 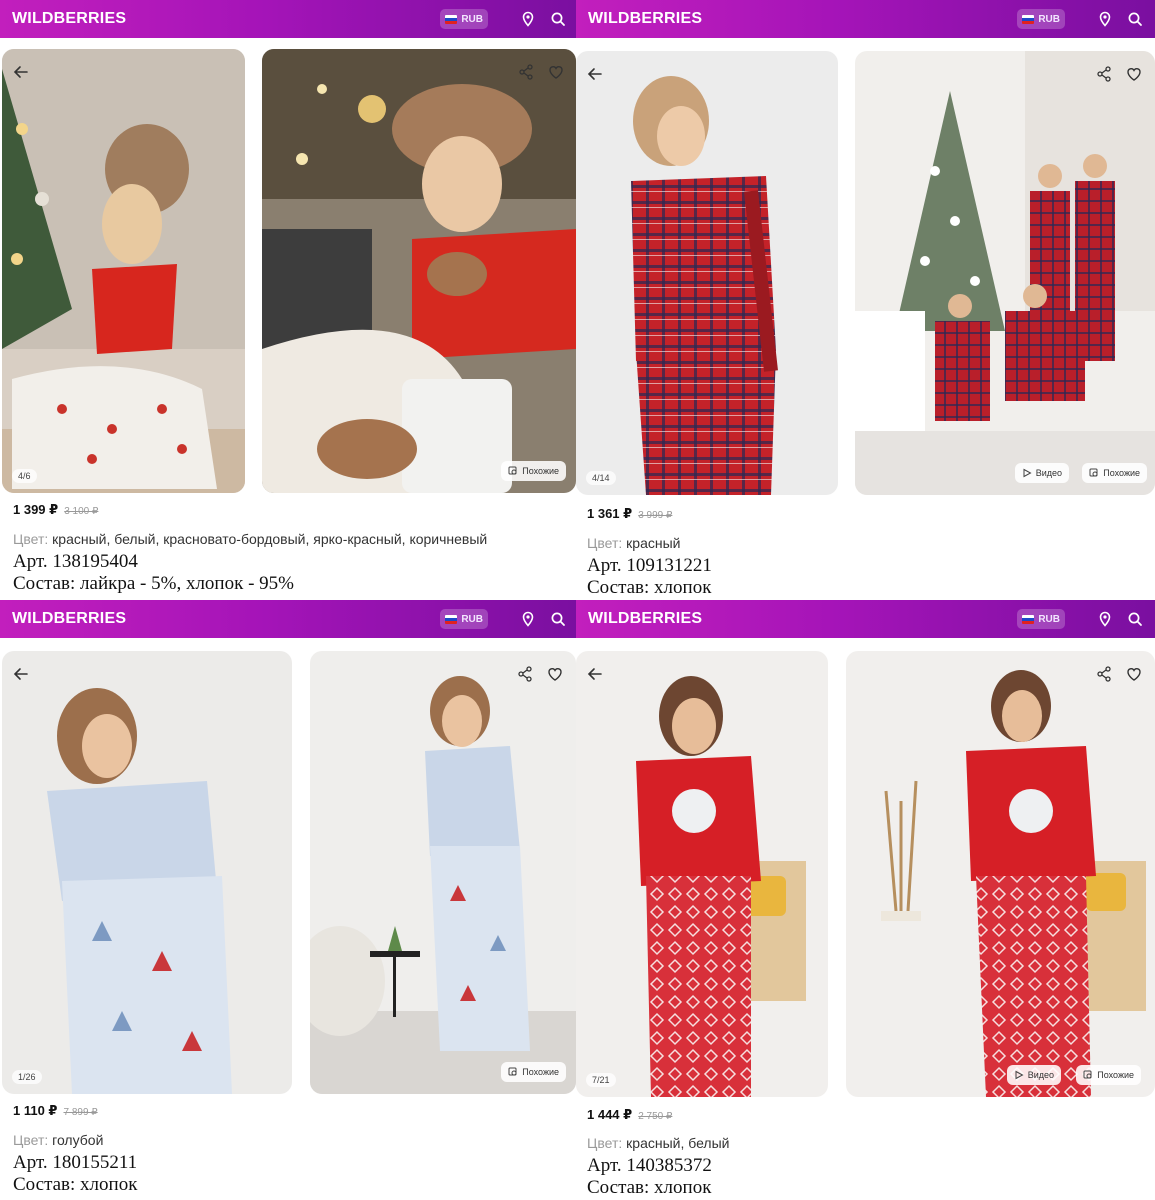 What do you see at coordinates (601, 478) in the screenshot?
I see `photo-counter: 4/14` at bounding box center [601, 478].